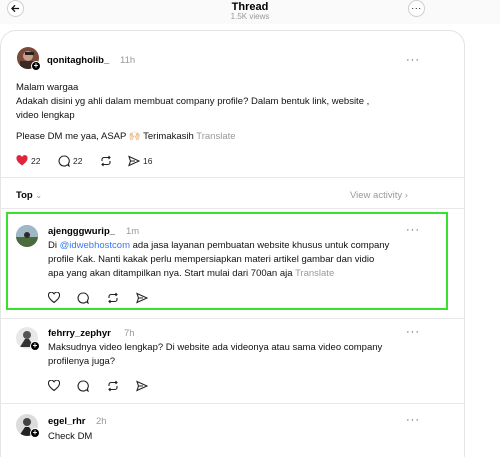  What do you see at coordinates (39, 195) in the screenshot?
I see `chevron-down-icon: ⌄` at bounding box center [39, 195].